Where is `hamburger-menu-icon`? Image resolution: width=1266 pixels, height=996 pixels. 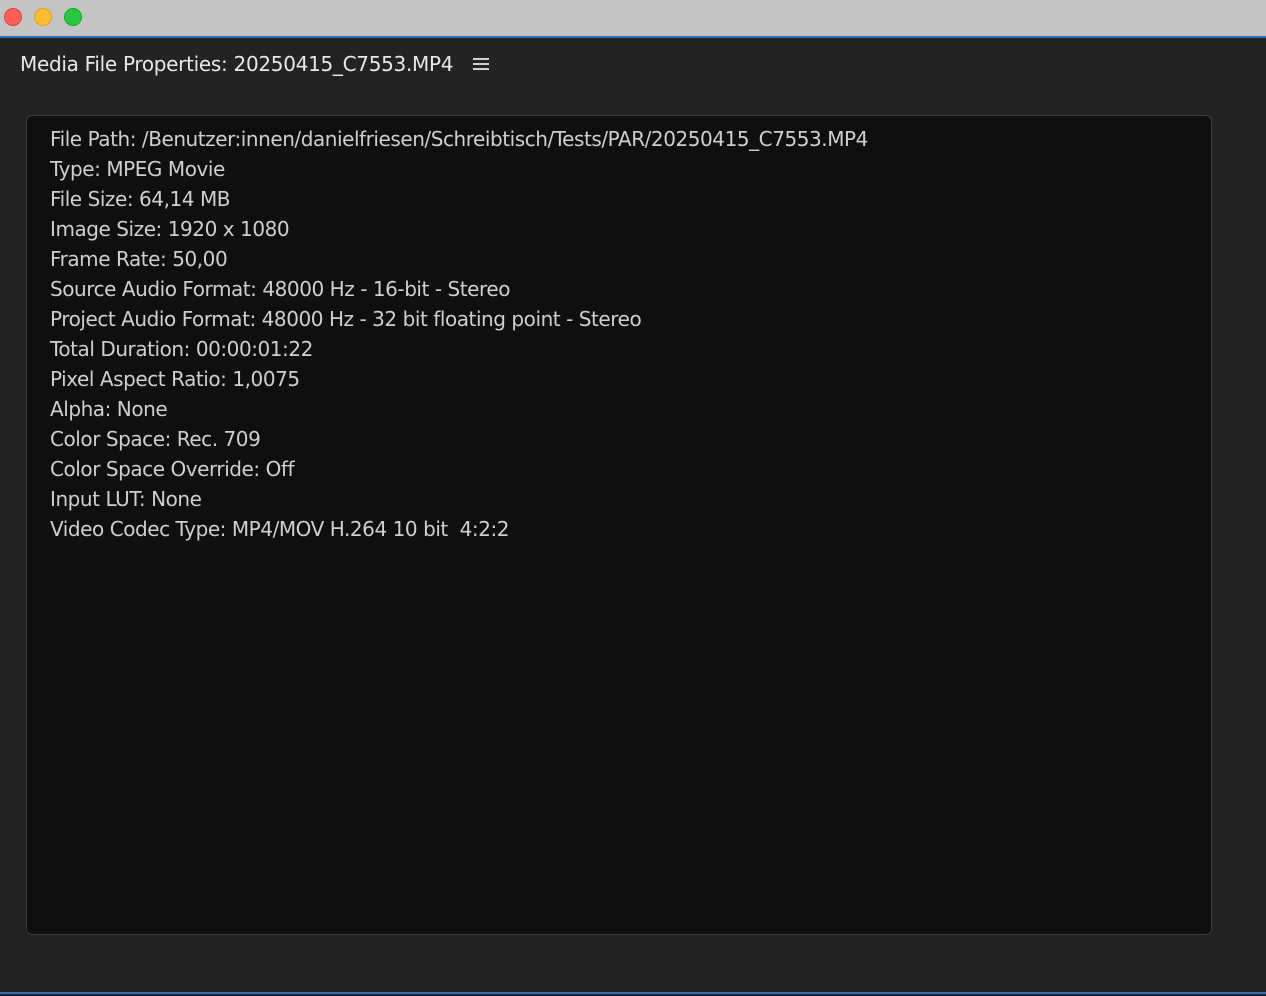
hamburger-menu-icon is located at coordinates (481, 64).